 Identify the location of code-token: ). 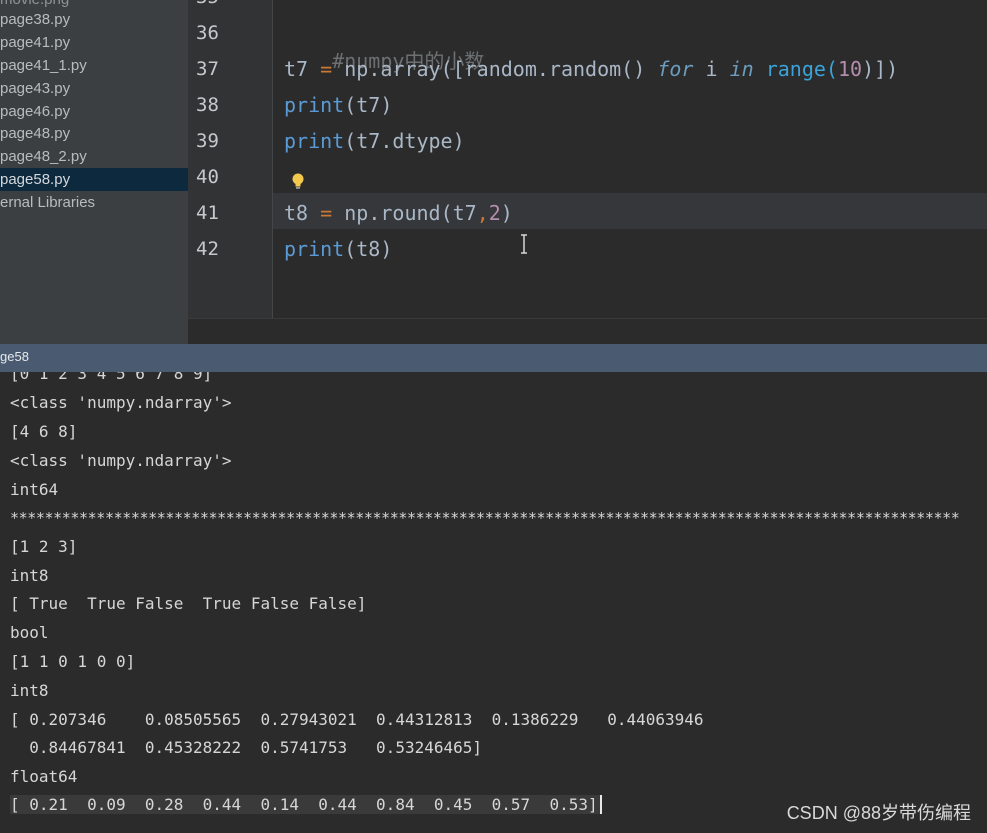
(506, 213).